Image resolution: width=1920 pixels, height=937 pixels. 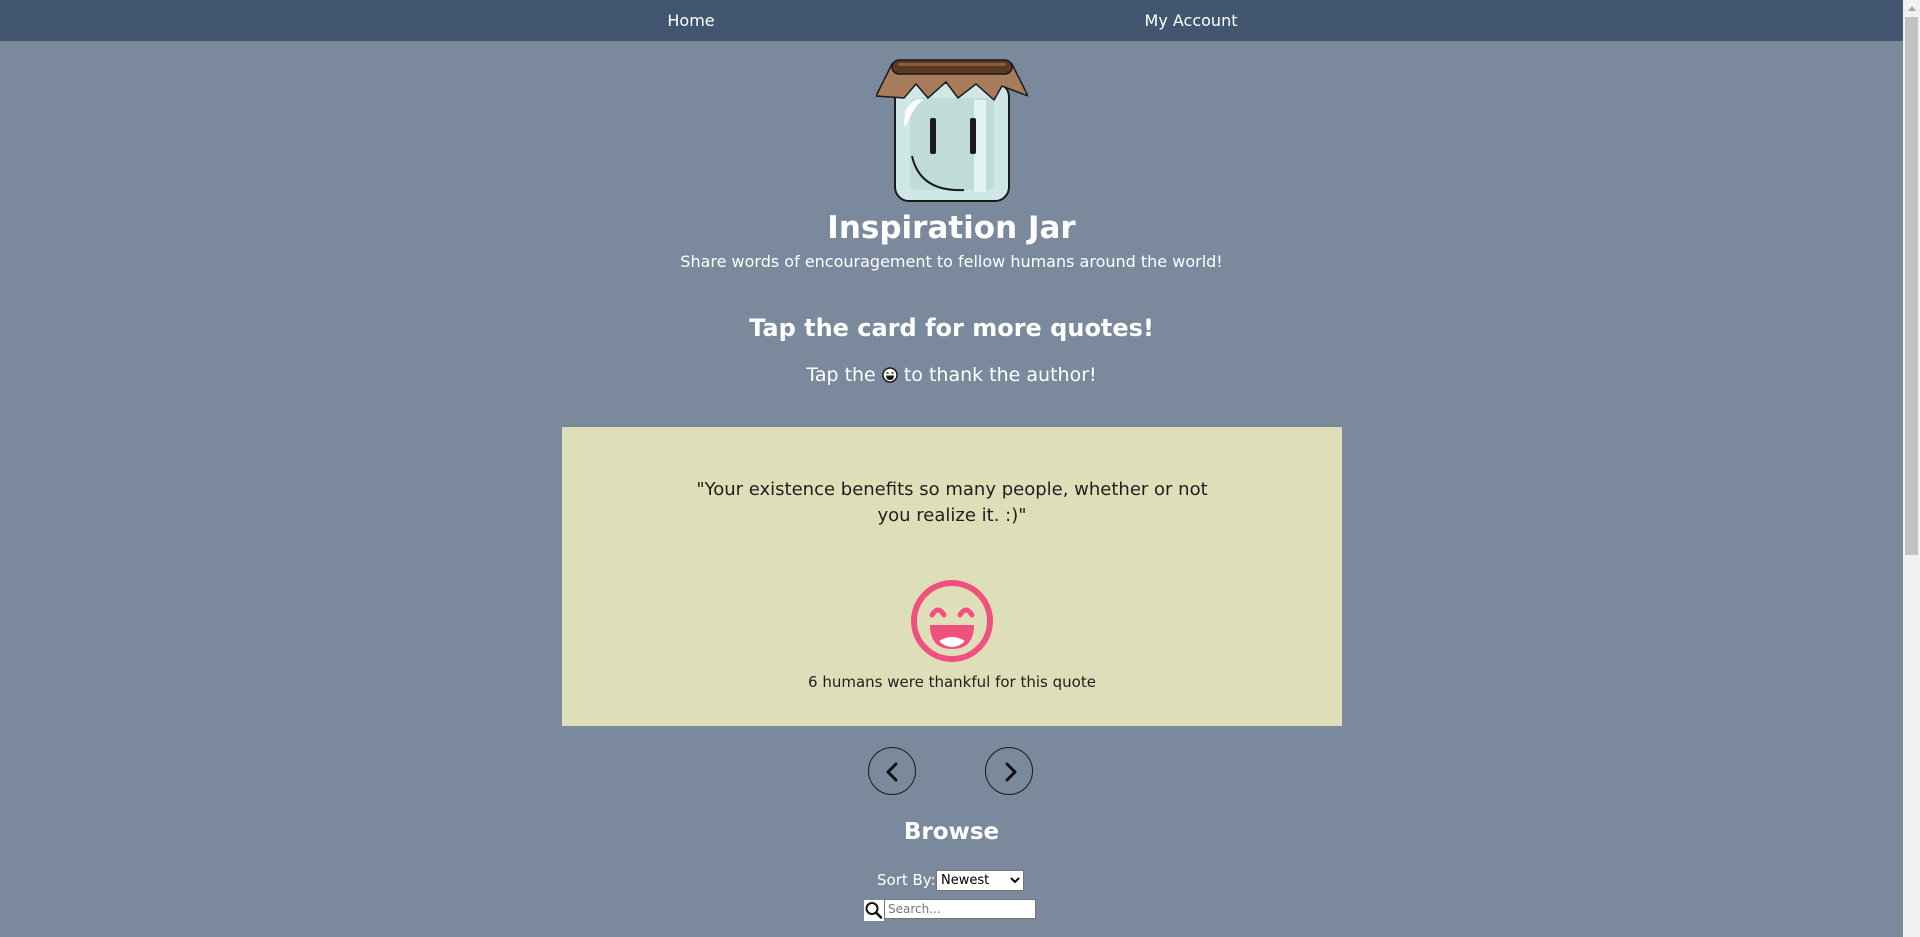 I want to click on next-quote-button, so click(x=1009, y=771).